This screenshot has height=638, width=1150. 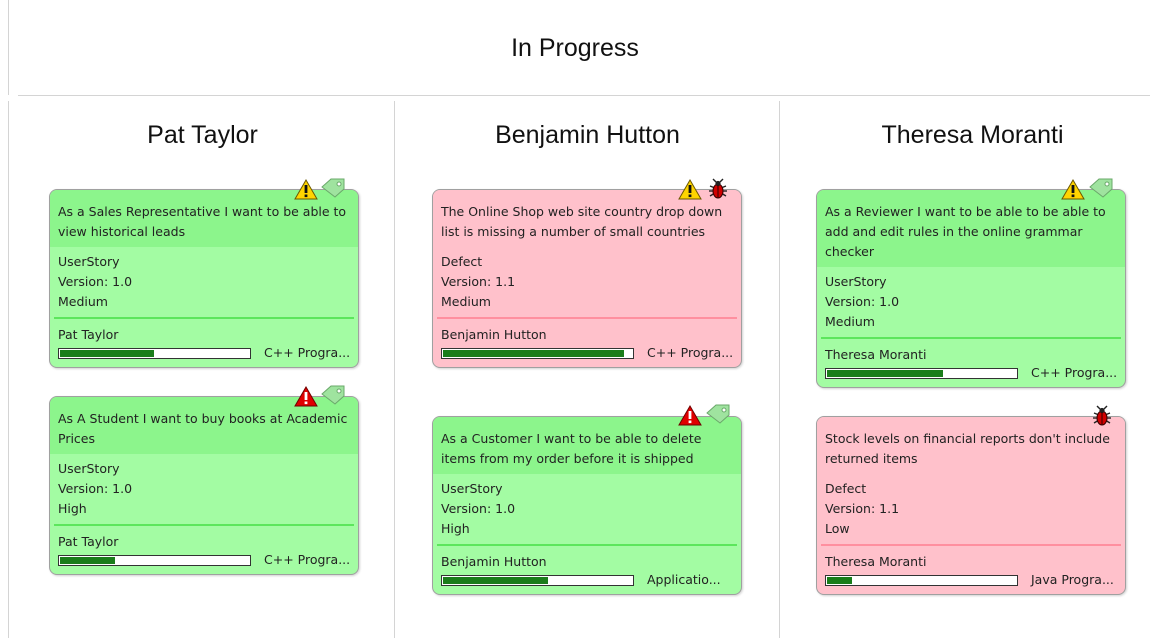 What do you see at coordinates (587, 282) in the screenshot?
I see `card-meta: Defect Version: 1.1 Medium` at bounding box center [587, 282].